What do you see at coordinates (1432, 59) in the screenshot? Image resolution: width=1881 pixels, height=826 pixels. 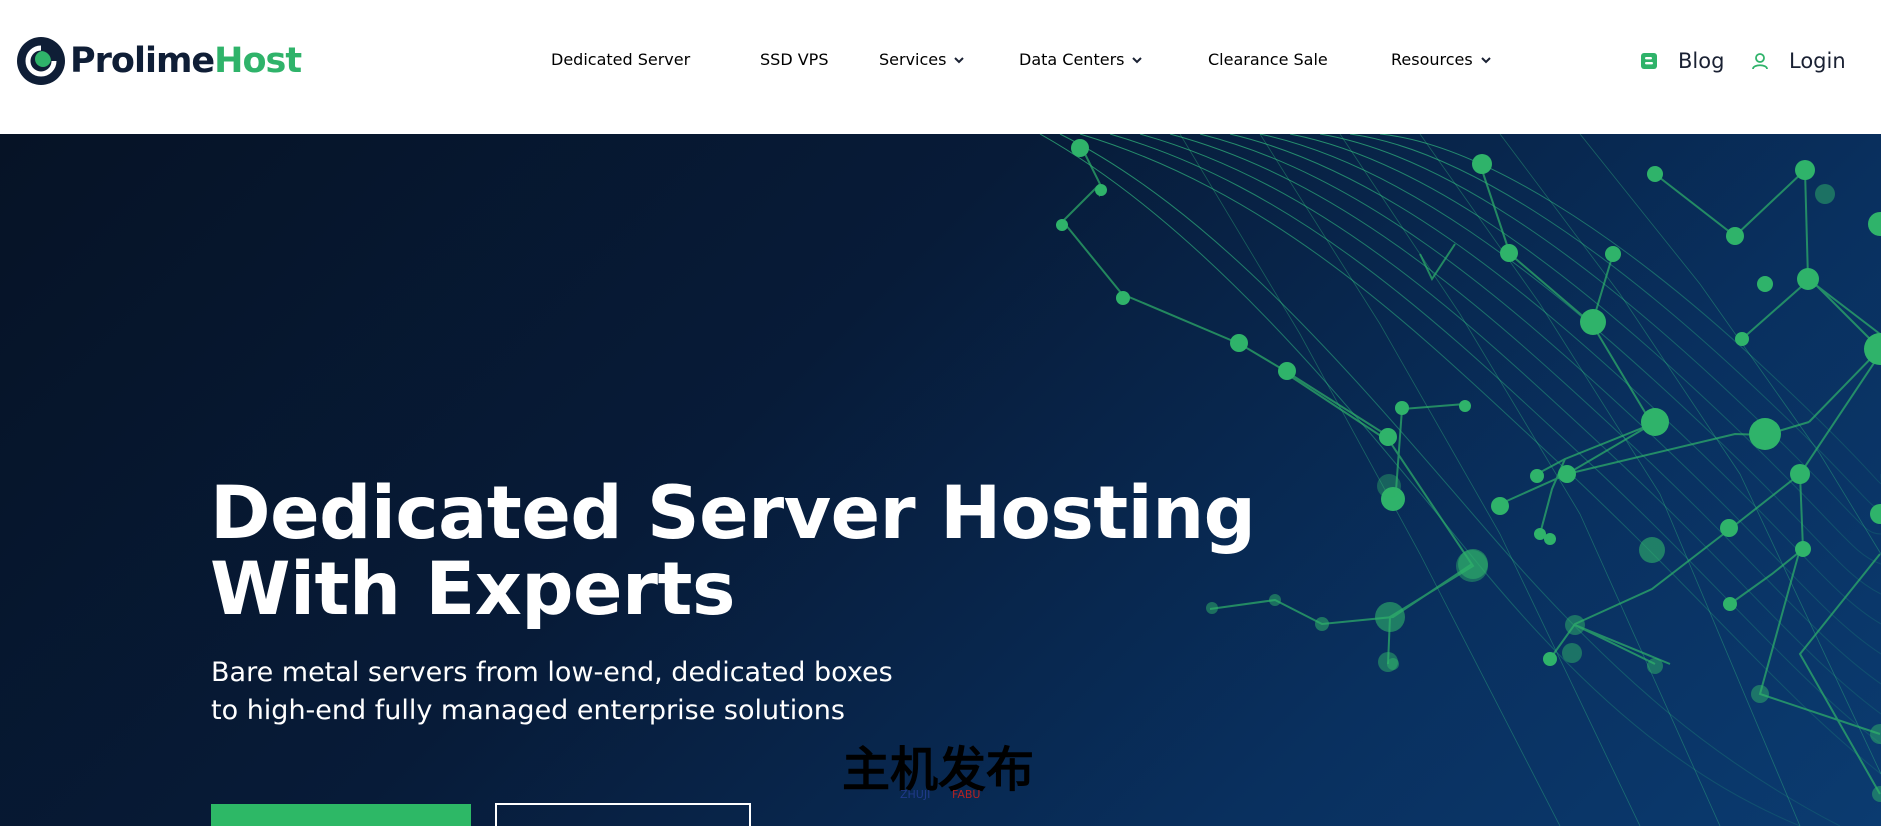 I see `nav-label: Resources` at bounding box center [1432, 59].